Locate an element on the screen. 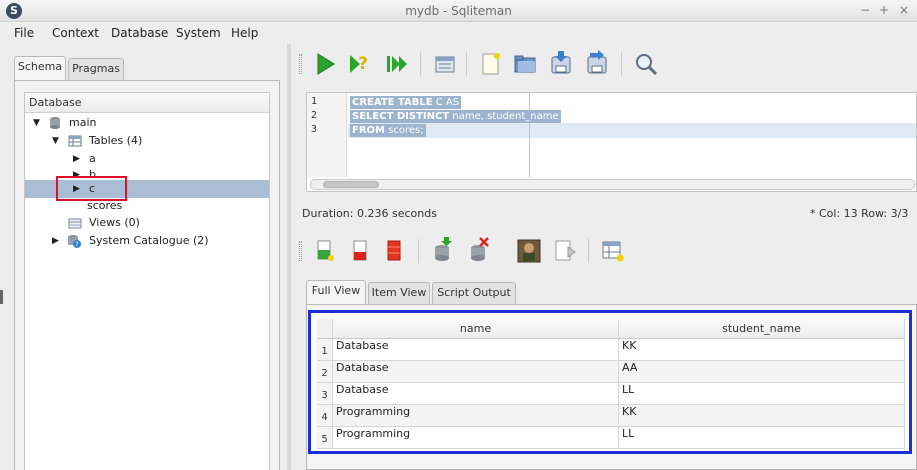 This screenshot has width=917, height=470. tree-item-label: main is located at coordinates (83, 122).